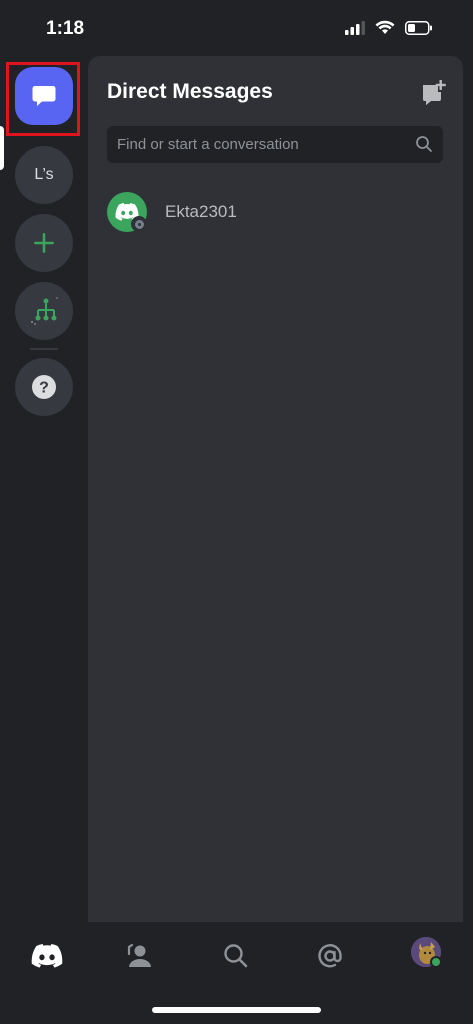 This screenshot has width=473, height=1024. Describe the element at coordinates (190, 91) in the screenshot. I see `page-title: Direct Messages` at that location.